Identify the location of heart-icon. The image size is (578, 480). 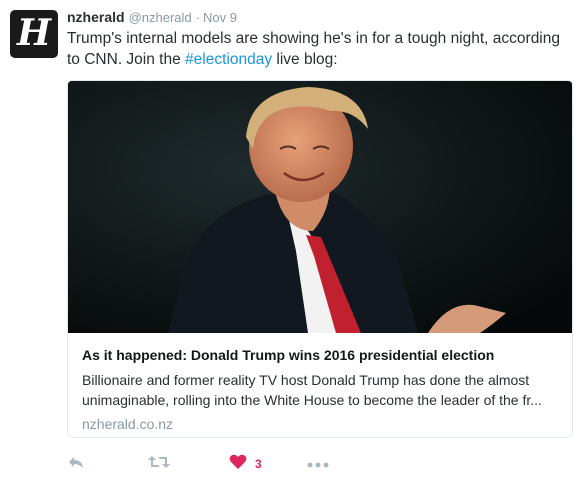
(238, 464).